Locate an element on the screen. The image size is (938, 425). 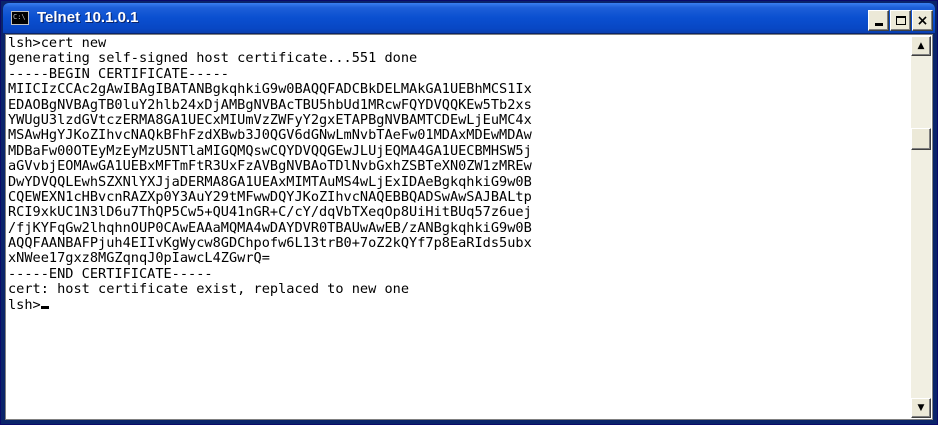
scroll-down-arrow-icon: ▼ is located at coordinates (921, 408).